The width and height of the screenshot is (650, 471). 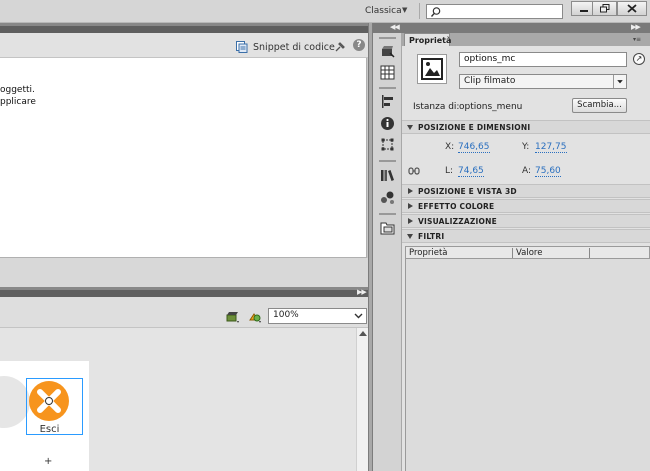 What do you see at coordinates (49, 401) in the screenshot?
I see `close-x-icon` at bounding box center [49, 401].